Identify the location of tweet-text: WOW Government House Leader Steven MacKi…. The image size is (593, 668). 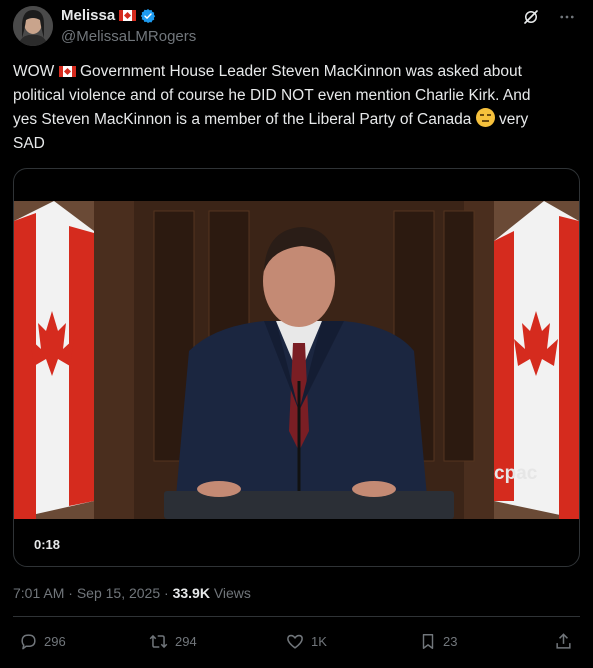
(293, 108).